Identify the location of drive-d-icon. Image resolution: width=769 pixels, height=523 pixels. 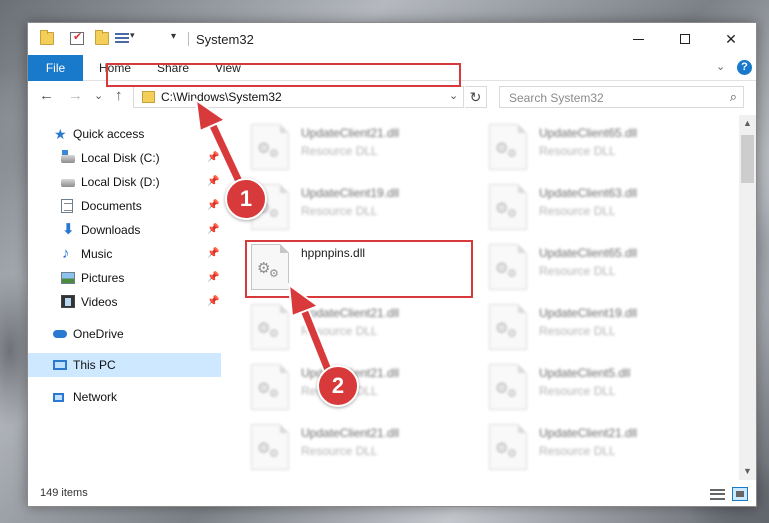
(68, 183).